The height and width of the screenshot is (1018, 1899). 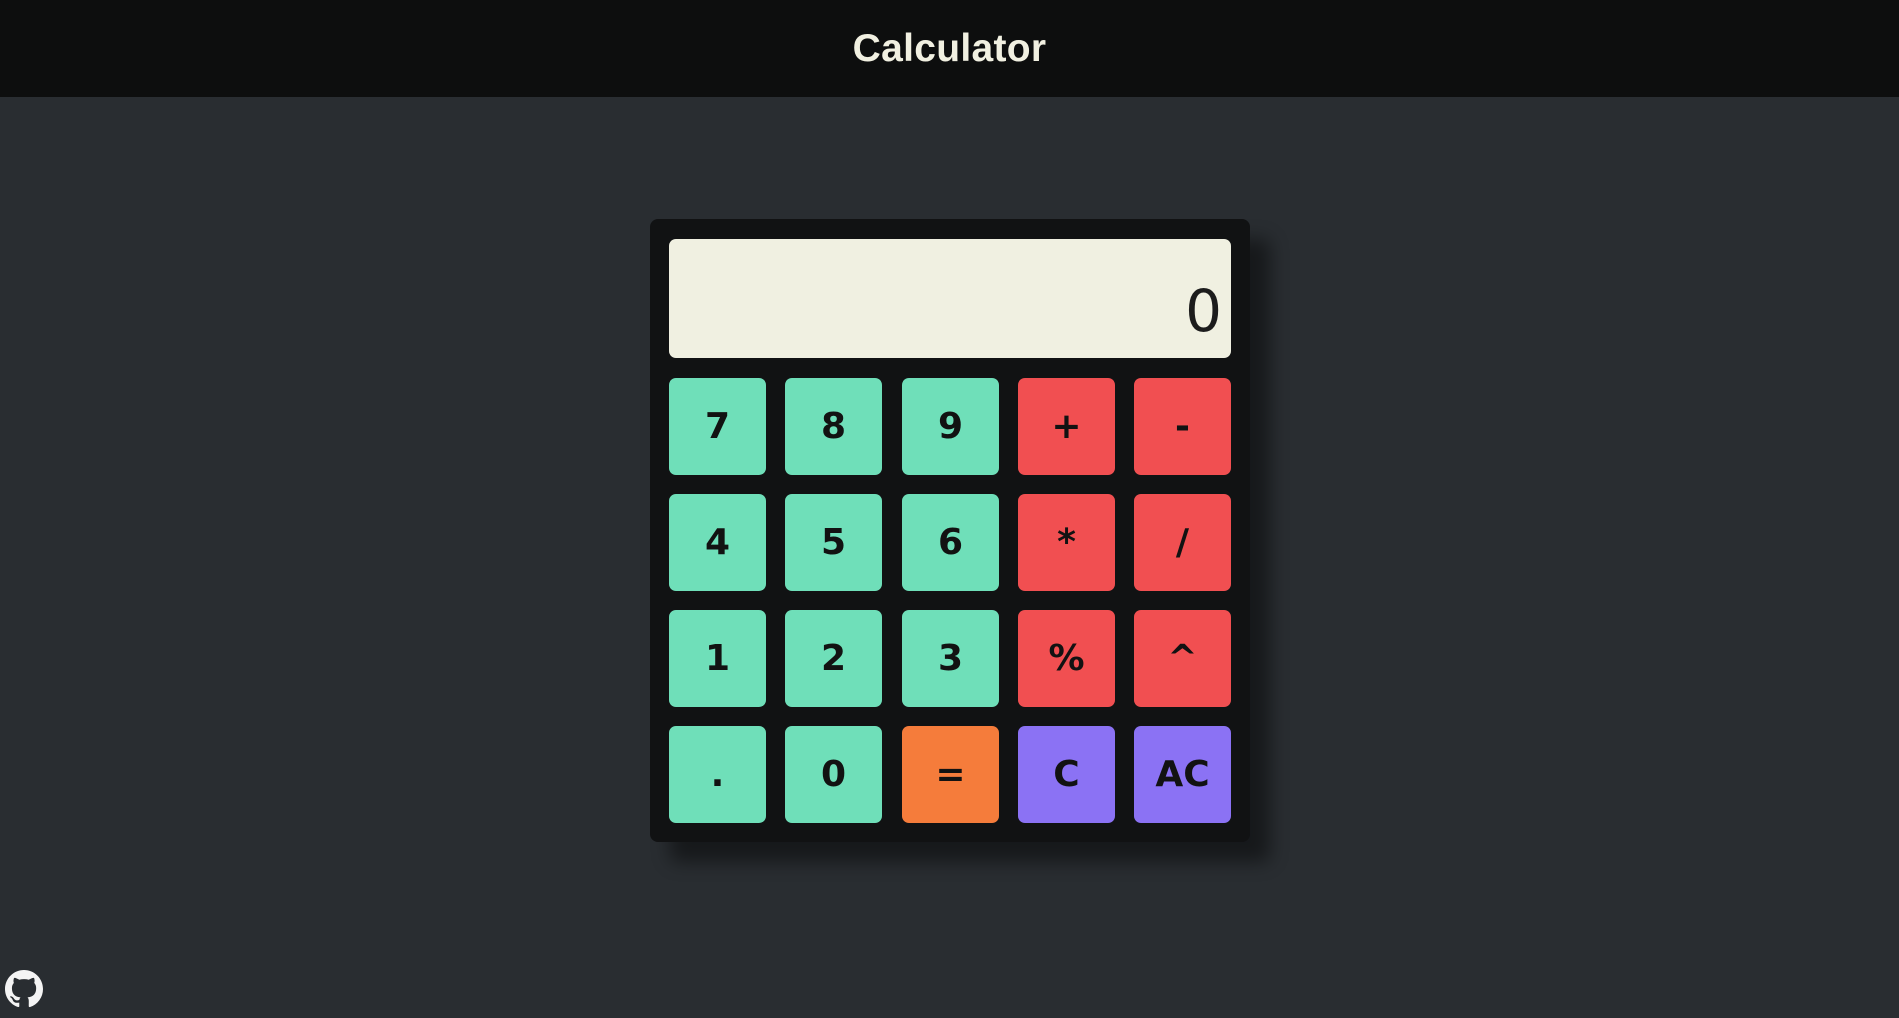 What do you see at coordinates (833, 542) in the screenshot?
I see `key-5-button: 5` at bounding box center [833, 542].